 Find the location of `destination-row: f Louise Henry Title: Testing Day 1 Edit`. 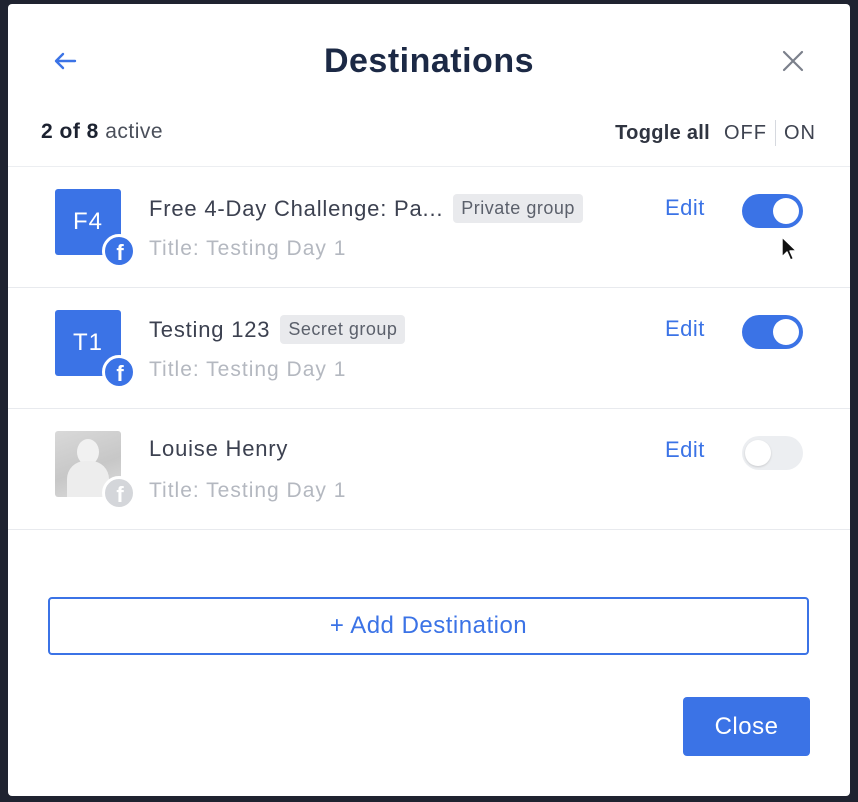

destination-row: f Louise Henry Title: Testing Day 1 Edit is located at coordinates (429, 469).